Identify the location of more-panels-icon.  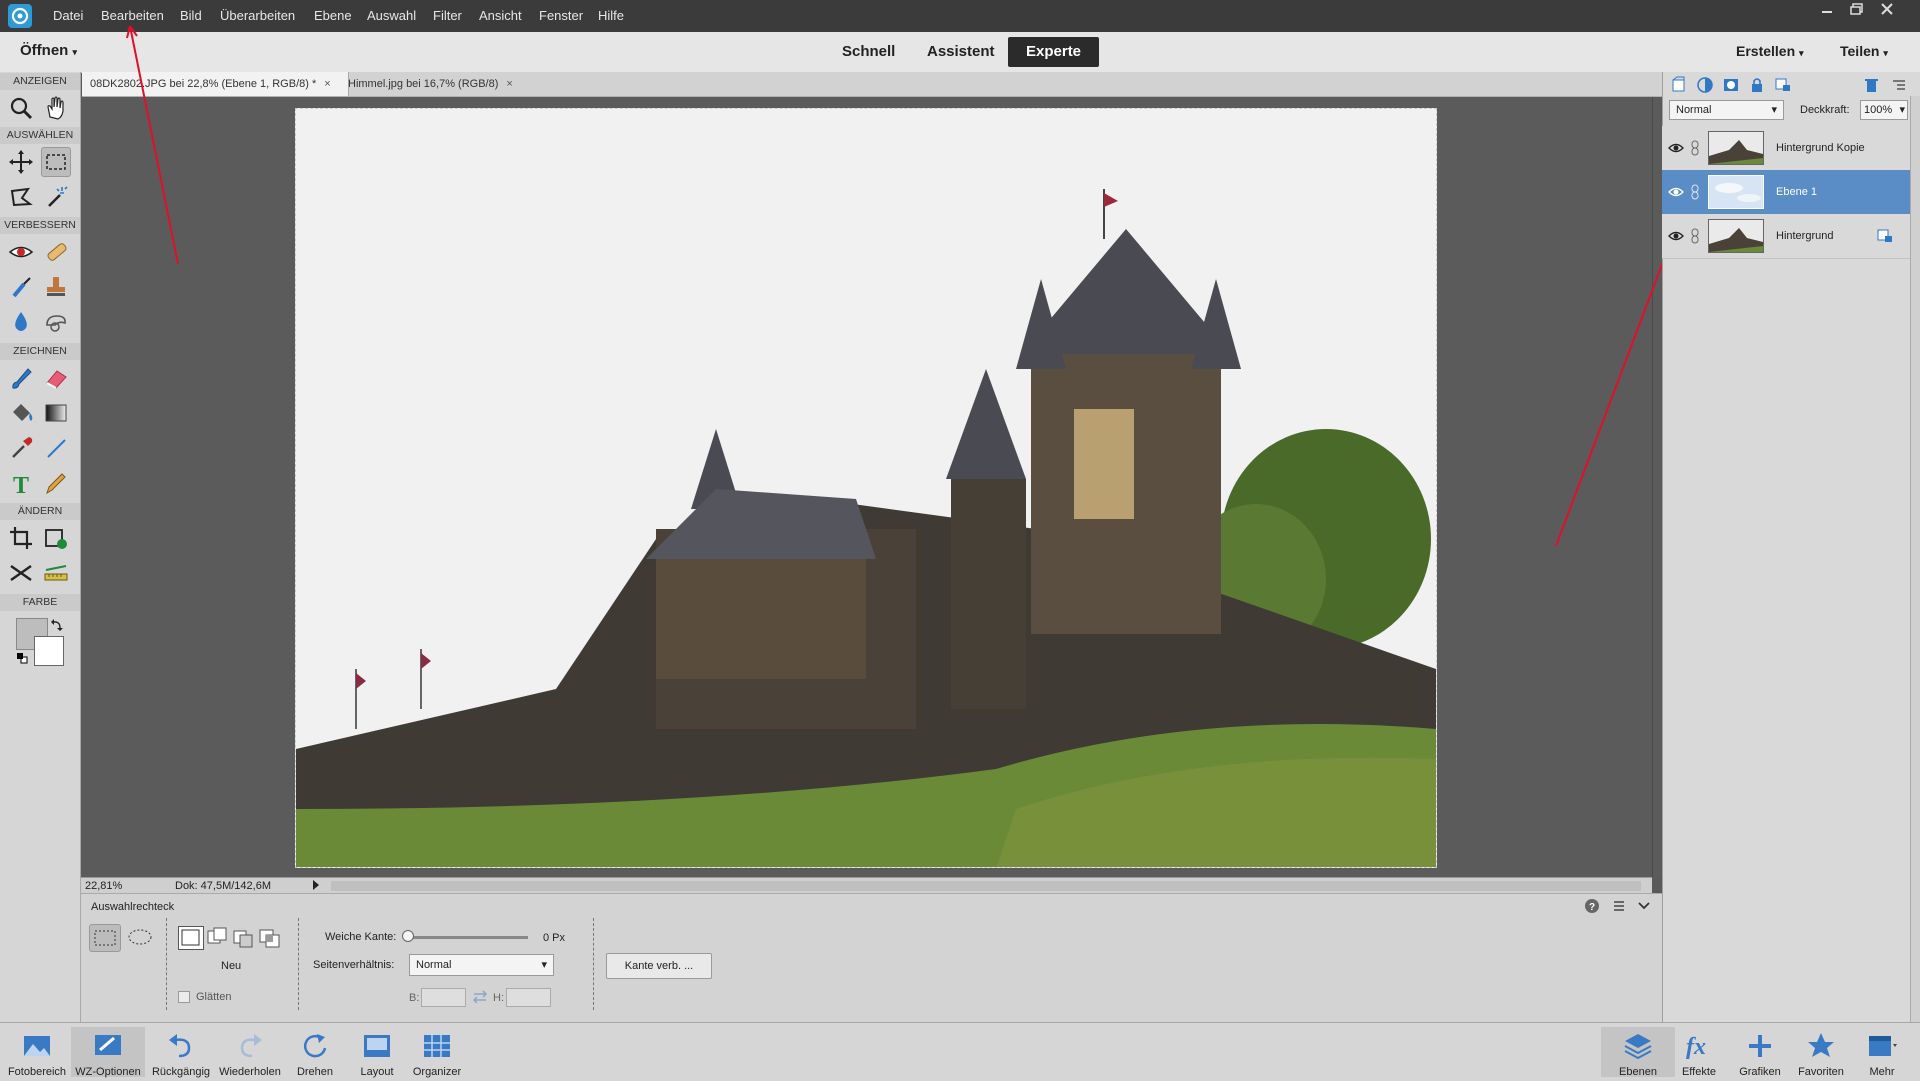
(1882, 1046).